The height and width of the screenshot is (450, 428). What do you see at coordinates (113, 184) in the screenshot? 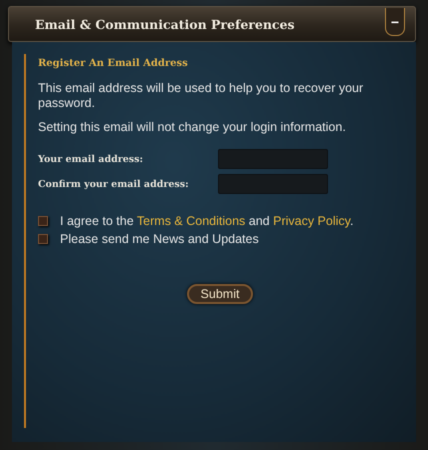
I see `field-label: Confirm your email address:` at bounding box center [113, 184].